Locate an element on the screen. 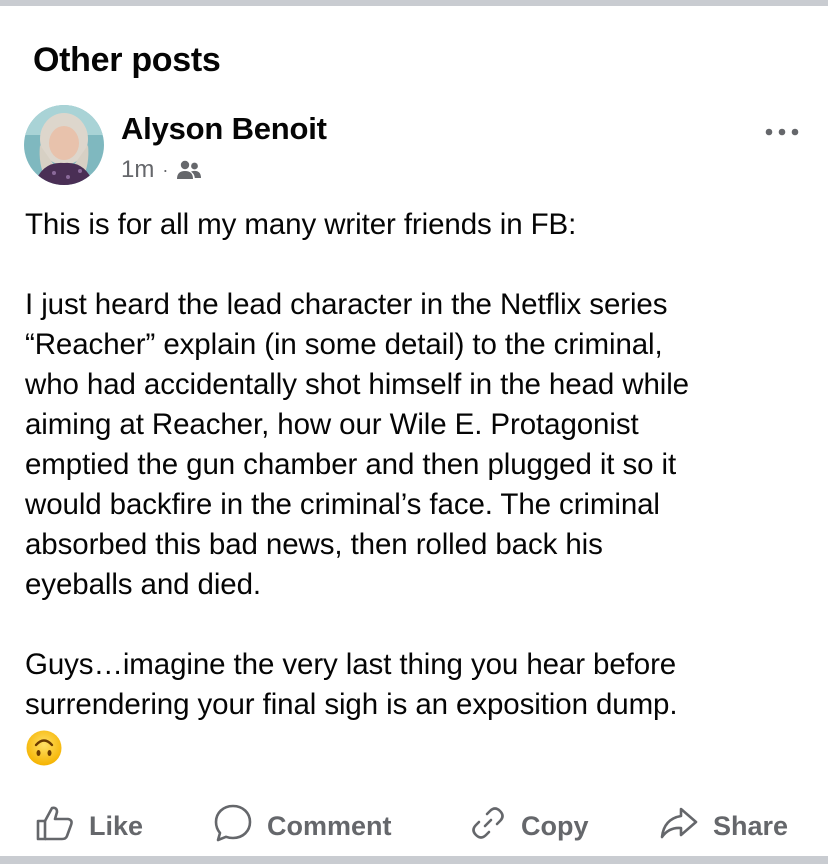 The image size is (828, 864). friends-icon is located at coordinates (189, 170).